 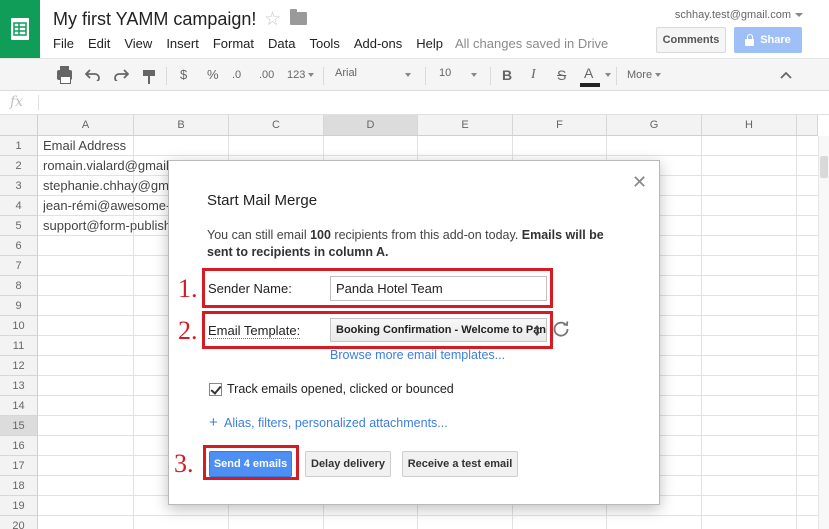 I want to click on document-title: My first YAMM campaign!, so click(x=154, y=19).